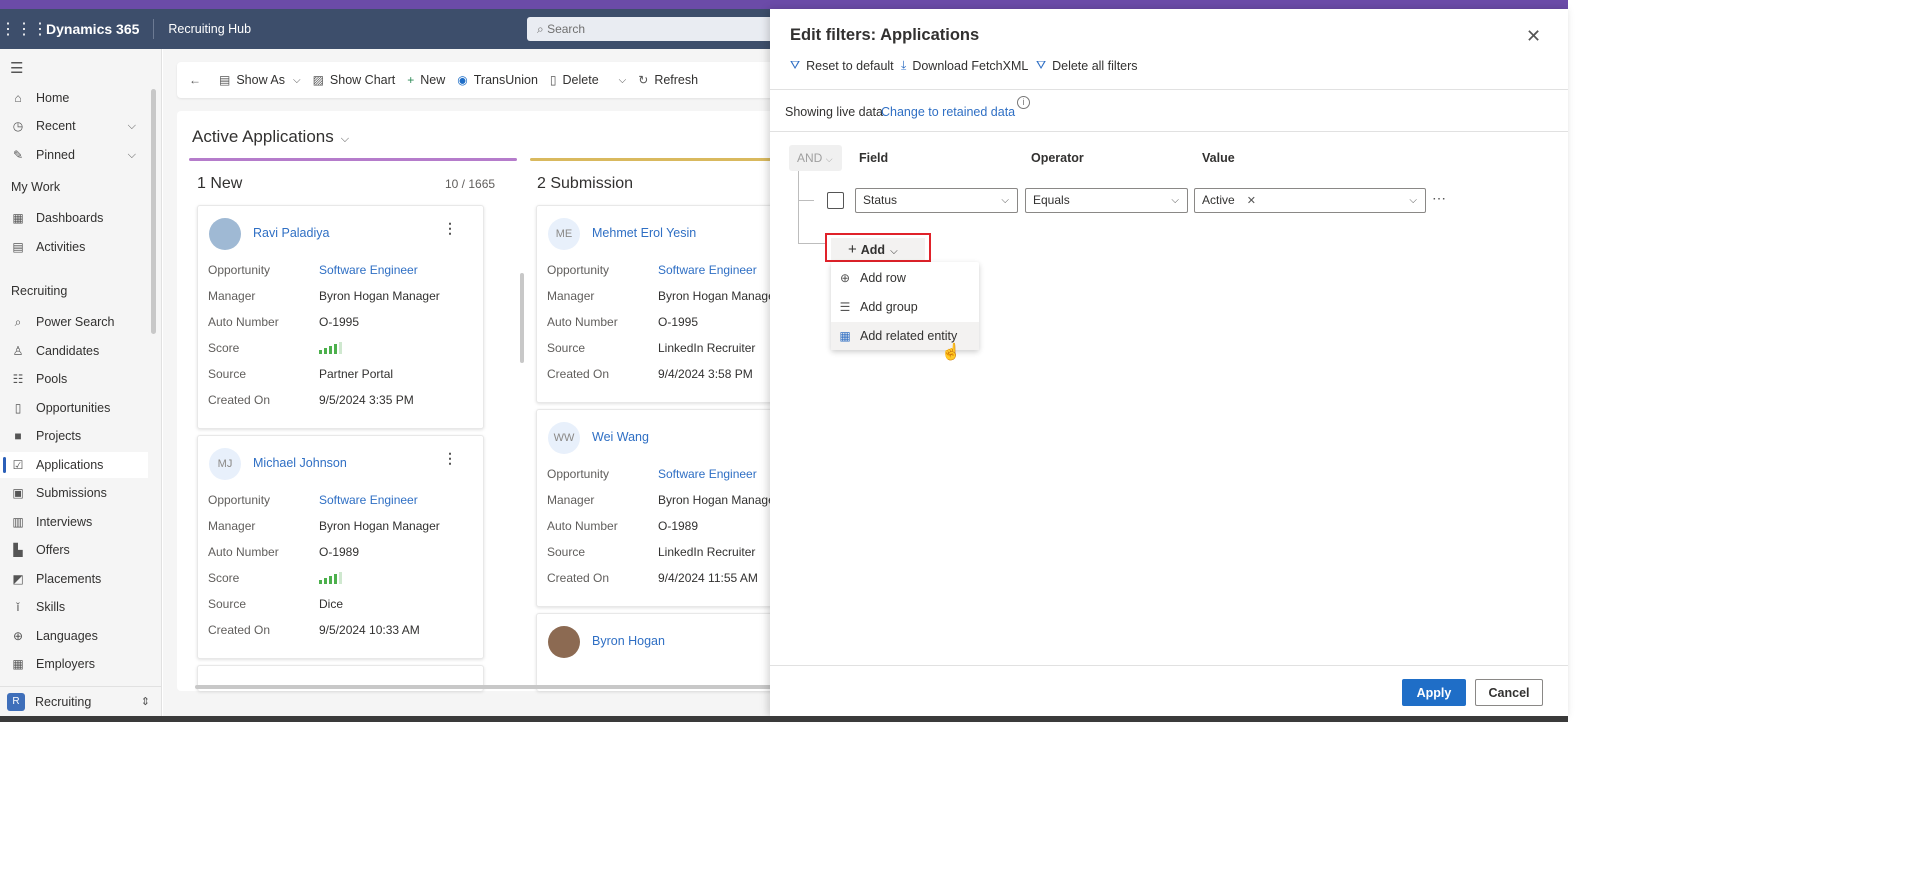  What do you see at coordinates (566, 29) in the screenshot?
I see `search-placeholder: Search` at bounding box center [566, 29].